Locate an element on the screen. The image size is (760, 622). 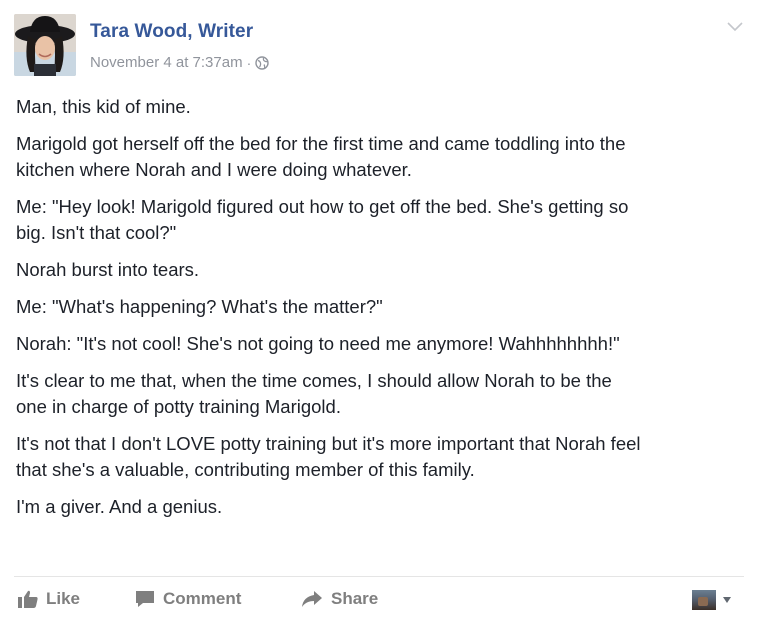
avatar is located at coordinates (45, 45).